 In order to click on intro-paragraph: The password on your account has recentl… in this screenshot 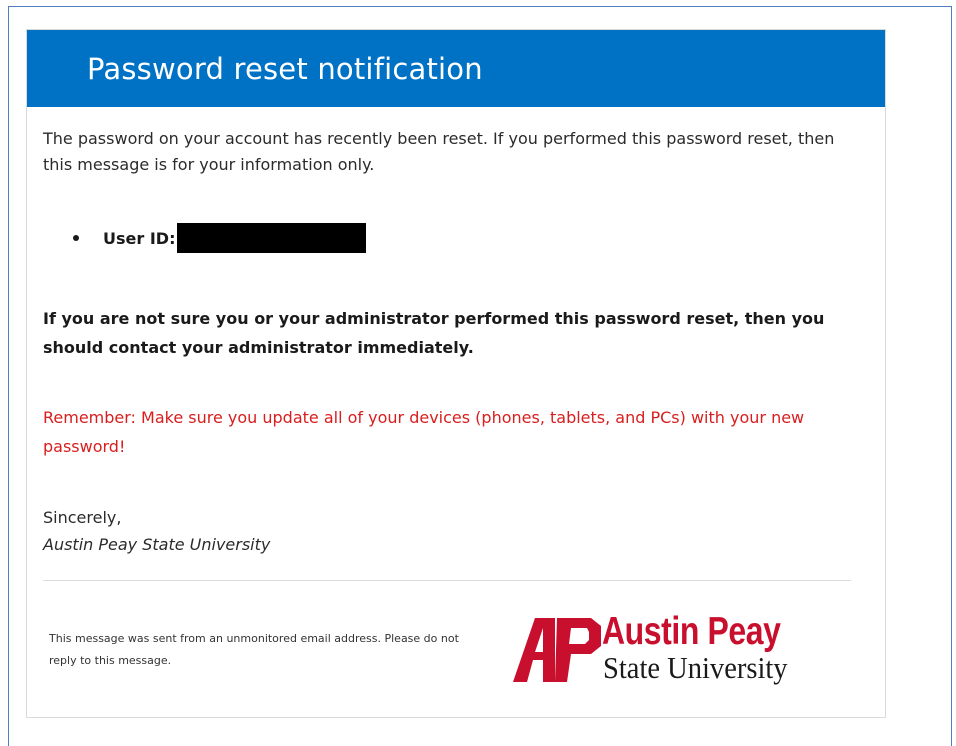, I will do `click(439, 151)`.